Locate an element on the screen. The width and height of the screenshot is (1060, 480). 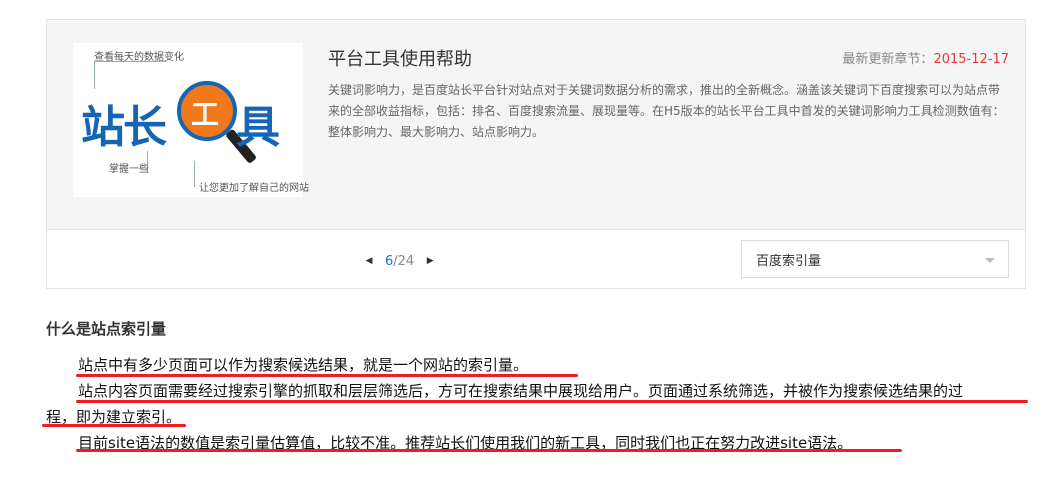
logo-lens-text: 工 is located at coordinates (205, 114).